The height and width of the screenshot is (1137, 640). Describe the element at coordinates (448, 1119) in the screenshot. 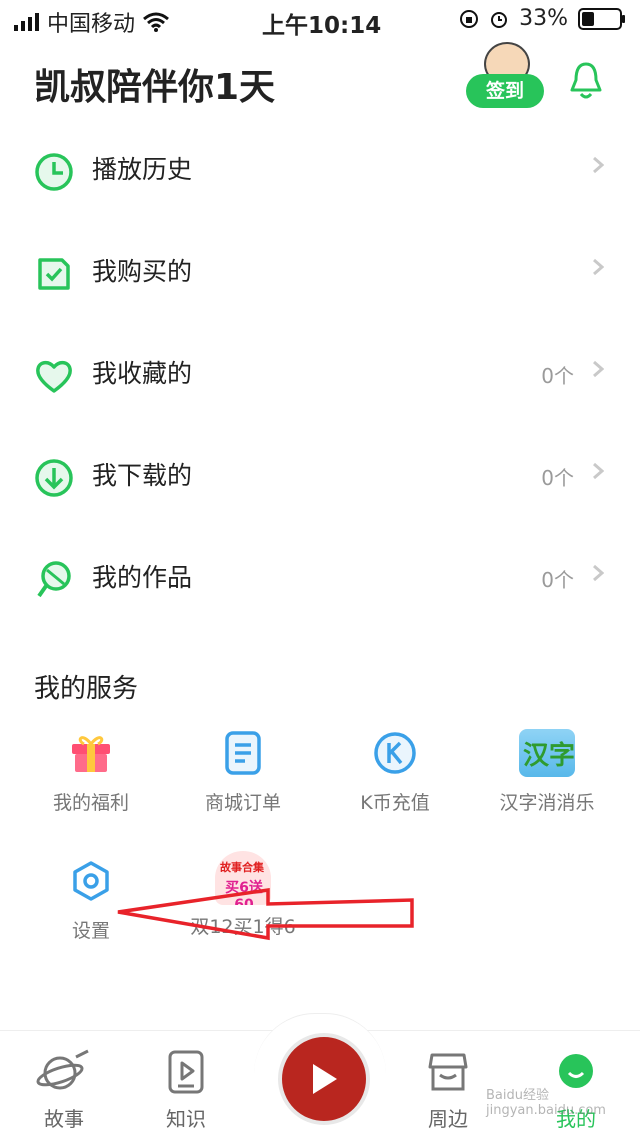

I see `nav-label: 周边` at that location.